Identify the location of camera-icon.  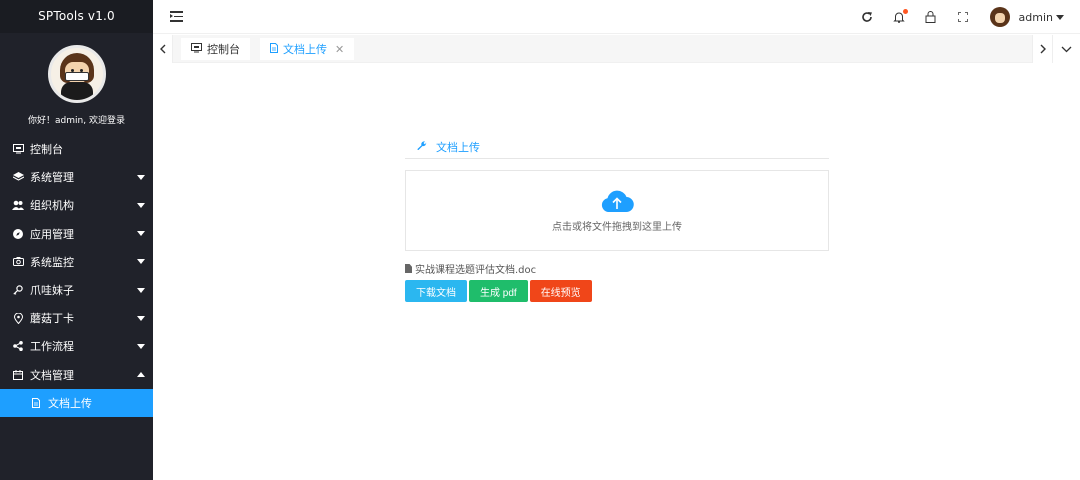
(18, 262).